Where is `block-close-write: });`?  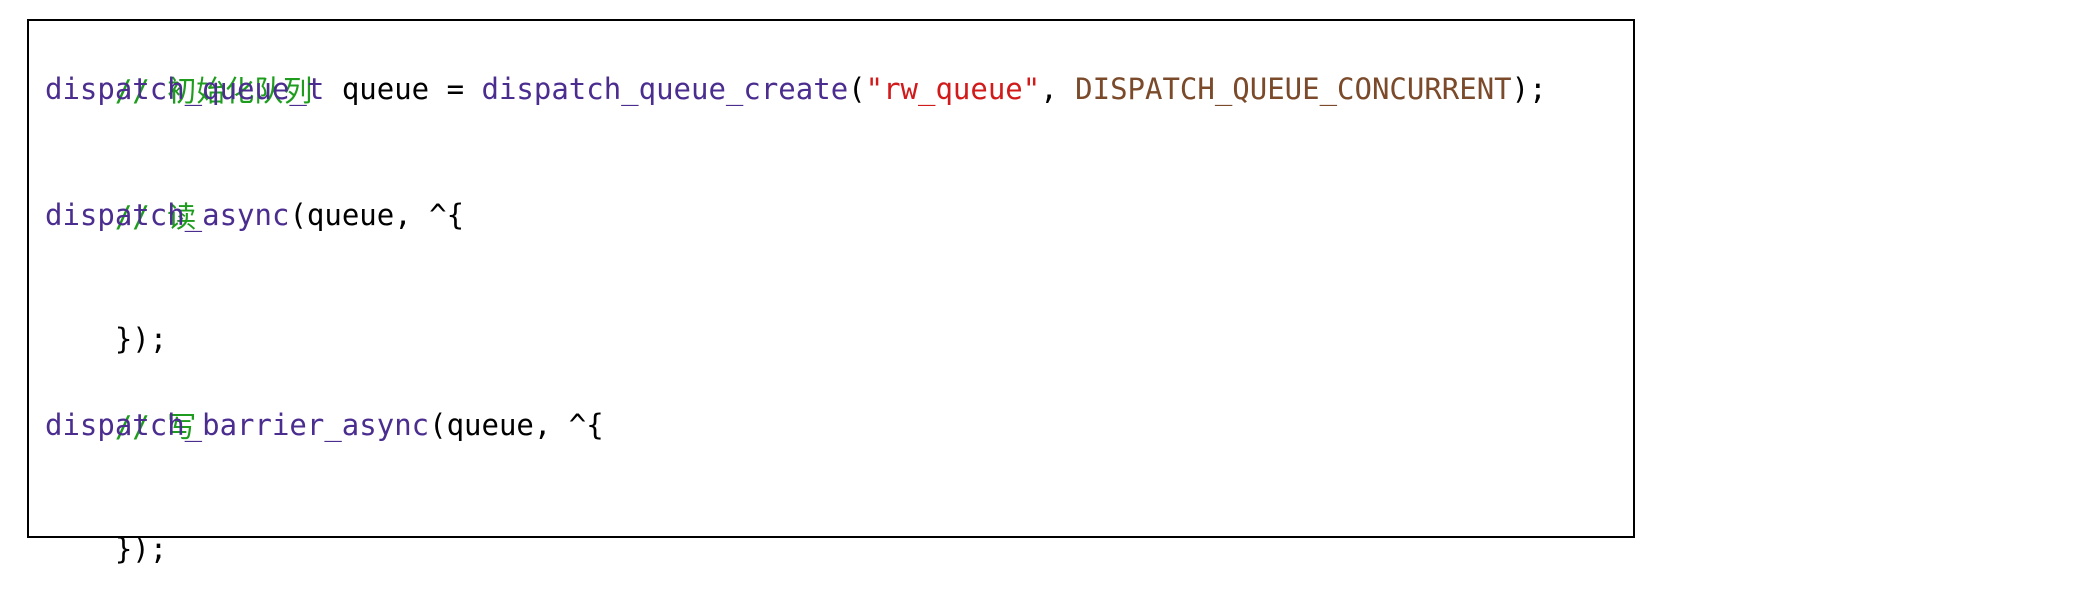
block-close-write: }); is located at coordinates (141, 549).